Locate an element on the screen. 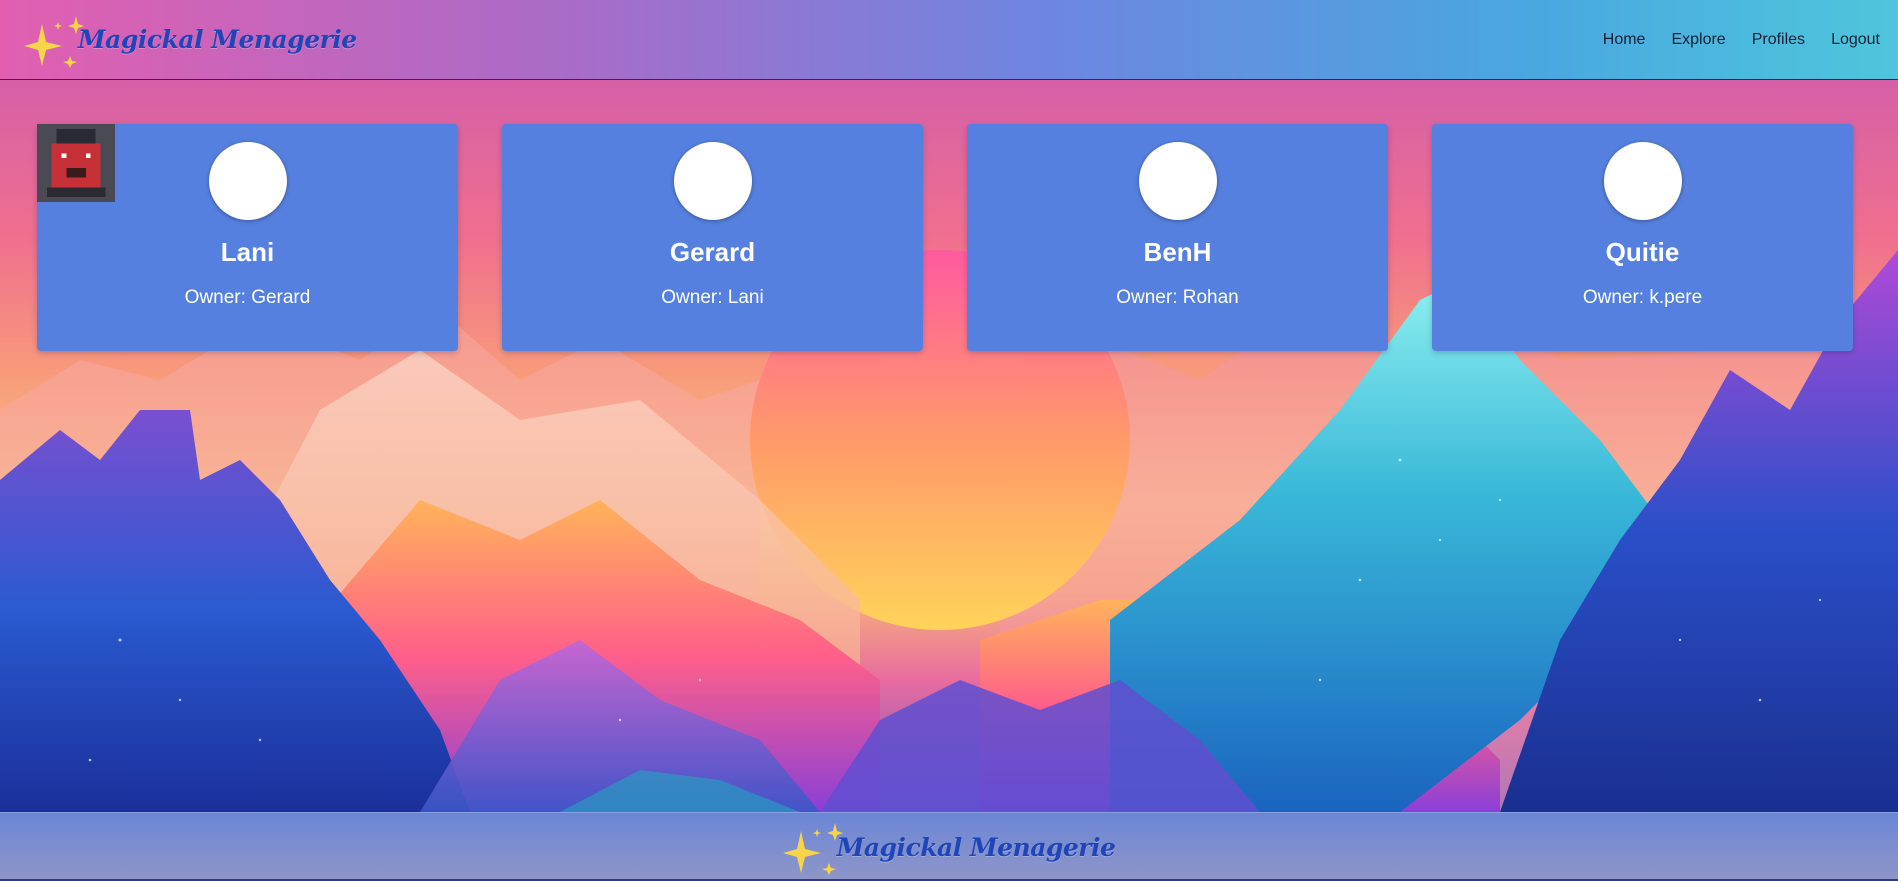 Image resolution: width=1898 pixels, height=881 pixels. footer-logo: Magickal Menagerie is located at coordinates (949, 847).